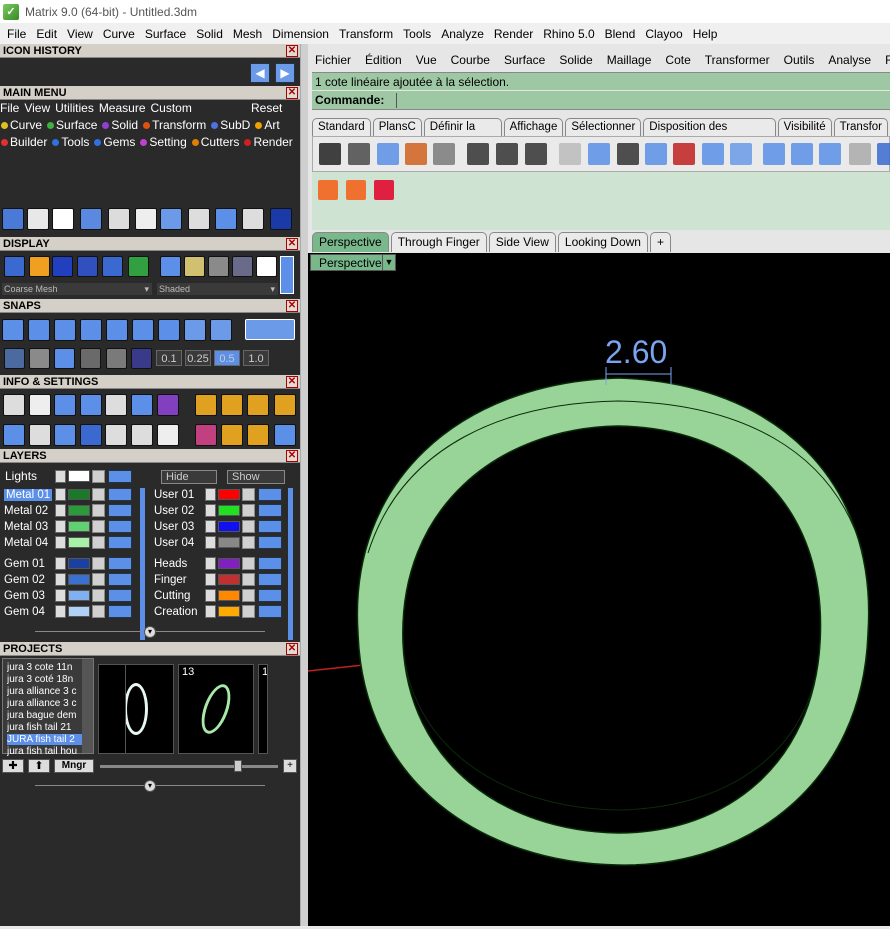 This screenshot has width=890, height=929. I want to click on main-menu-cutters: Cutters, so click(215, 142).